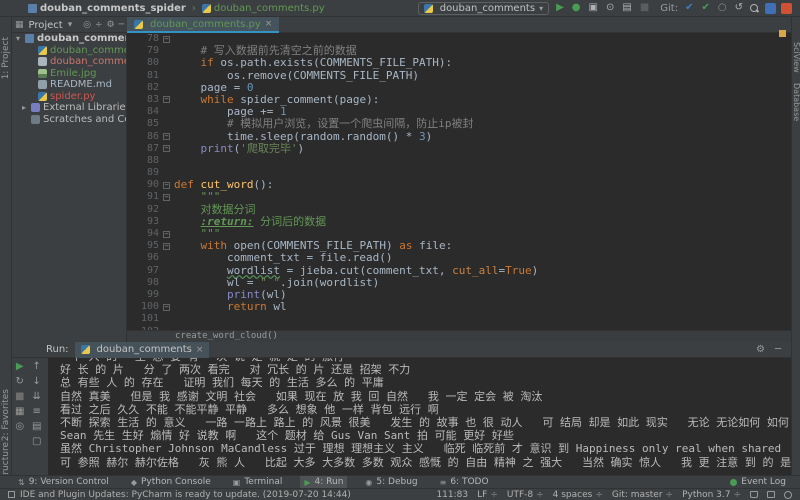  What do you see at coordinates (99, 25) in the screenshot?
I see `collapse-all-icon: ÷` at bounding box center [99, 25].